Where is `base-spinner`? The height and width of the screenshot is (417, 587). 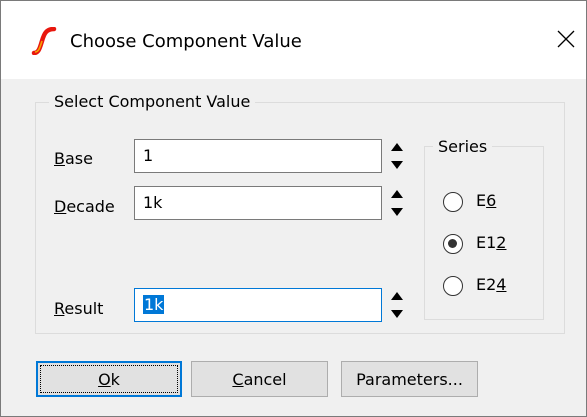 base-spinner is located at coordinates (397, 156).